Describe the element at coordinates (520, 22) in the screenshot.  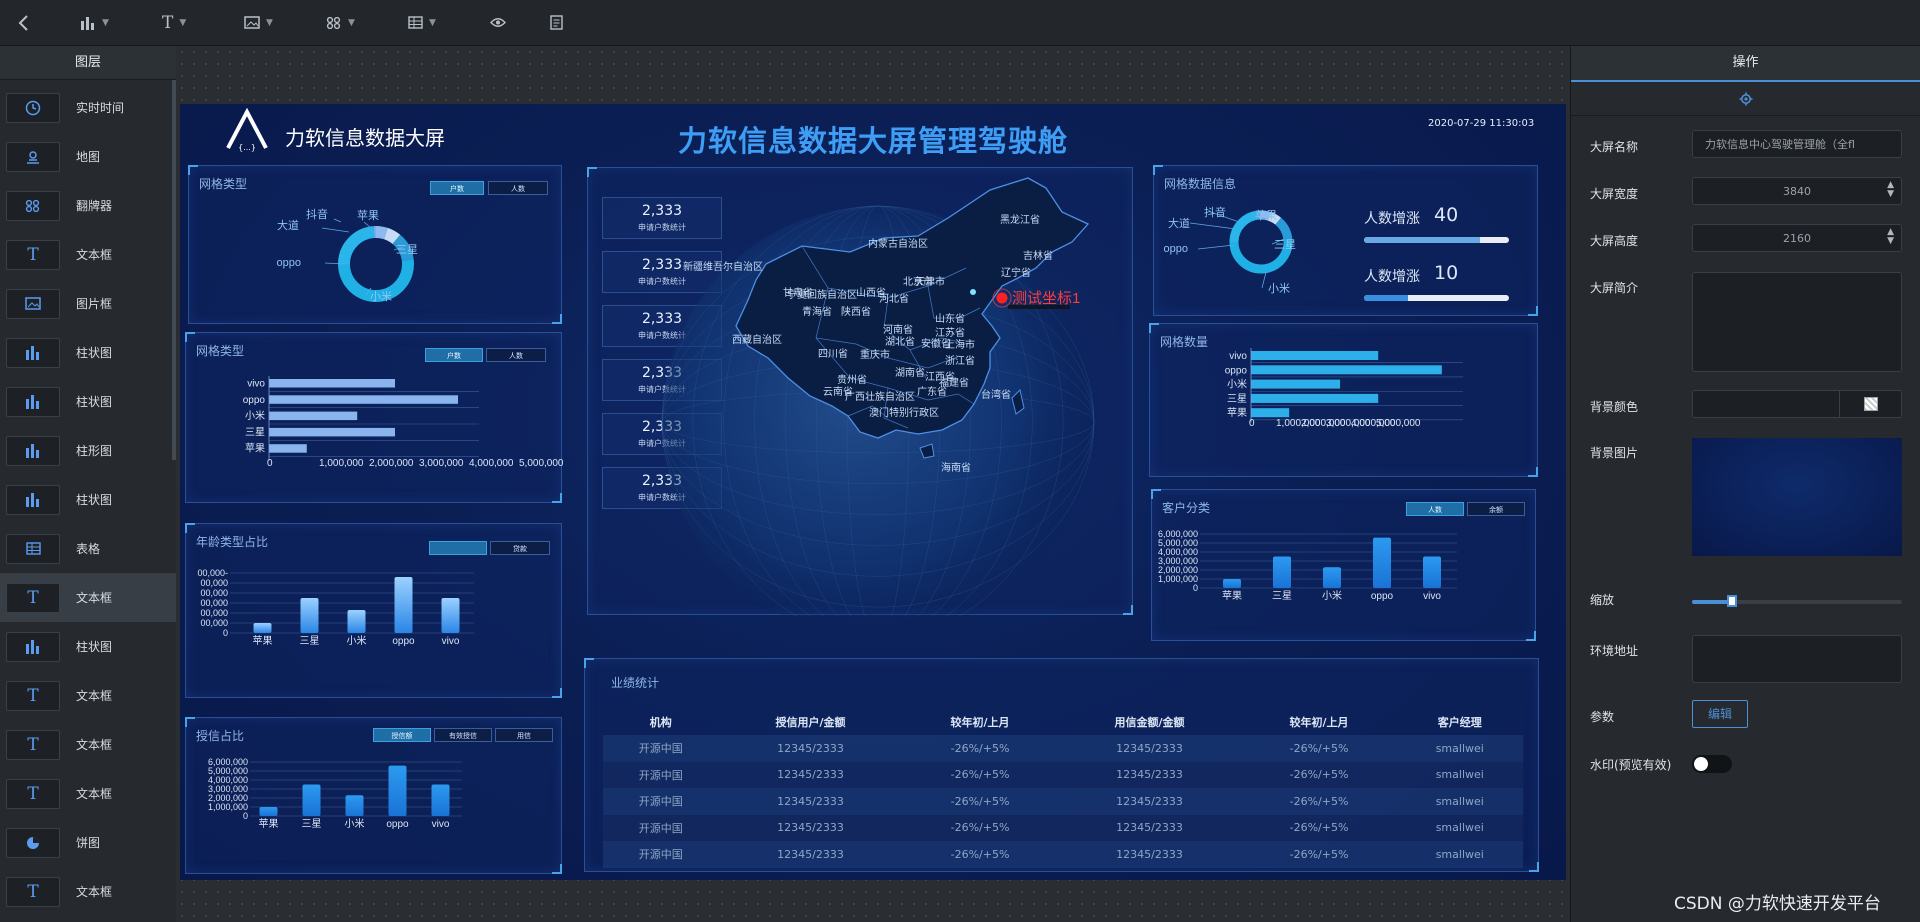
I see `preview-button` at that location.